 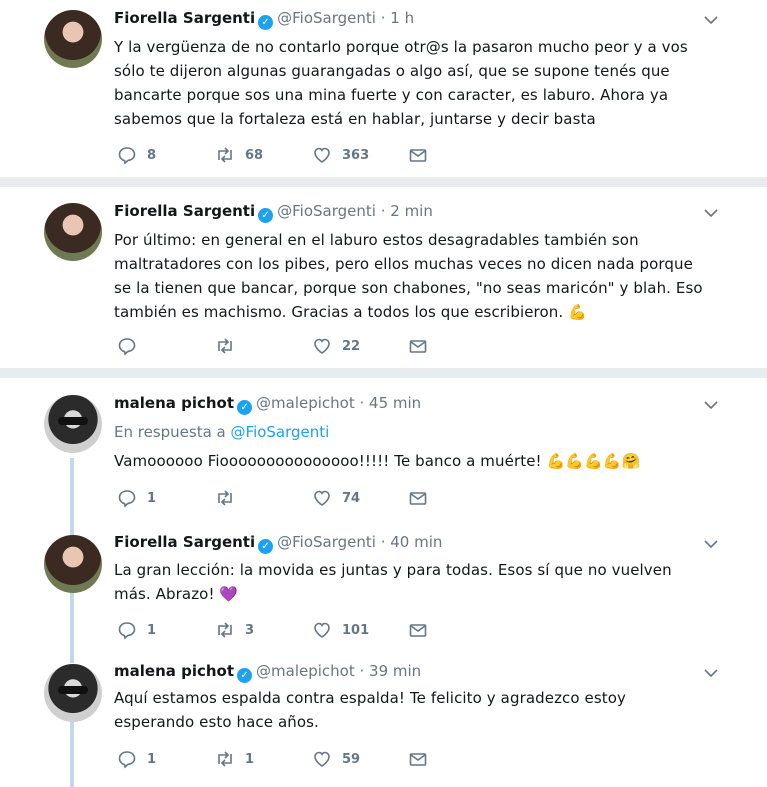 I want to click on timestamp: · 2 min, so click(x=407, y=211).